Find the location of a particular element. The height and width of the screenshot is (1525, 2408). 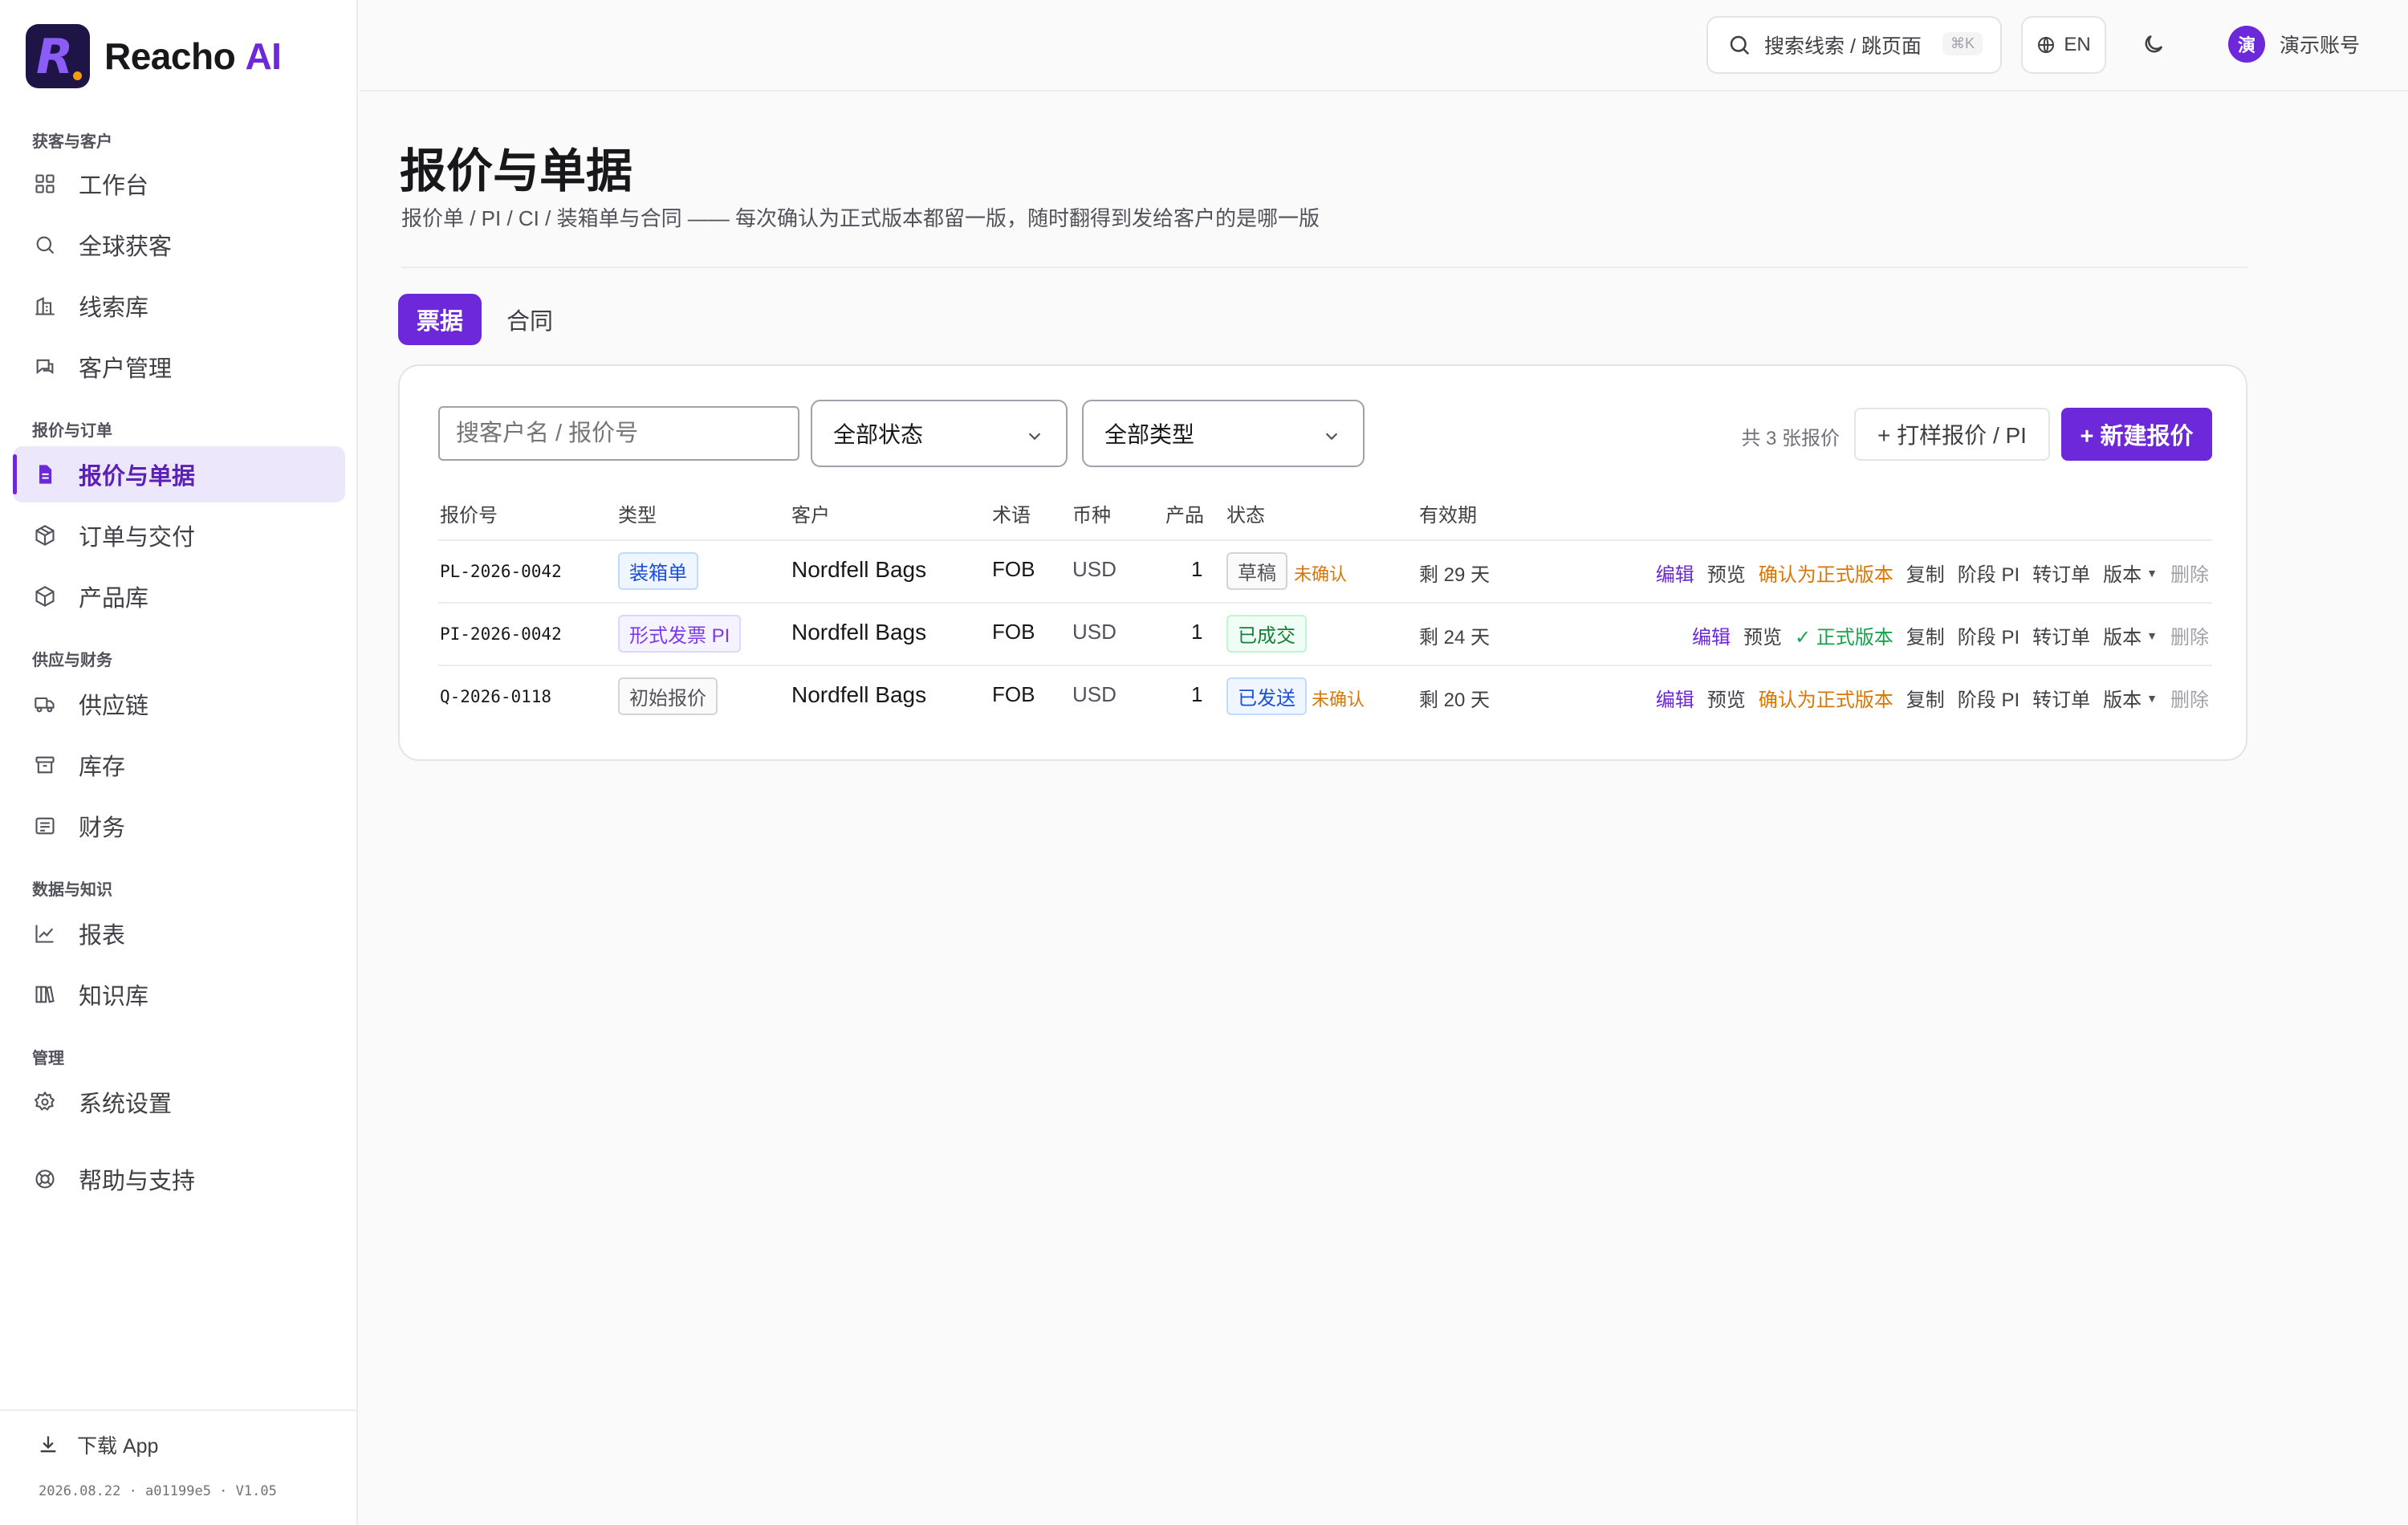

quote-id: PI-2026-0042 is located at coordinates (501, 634).